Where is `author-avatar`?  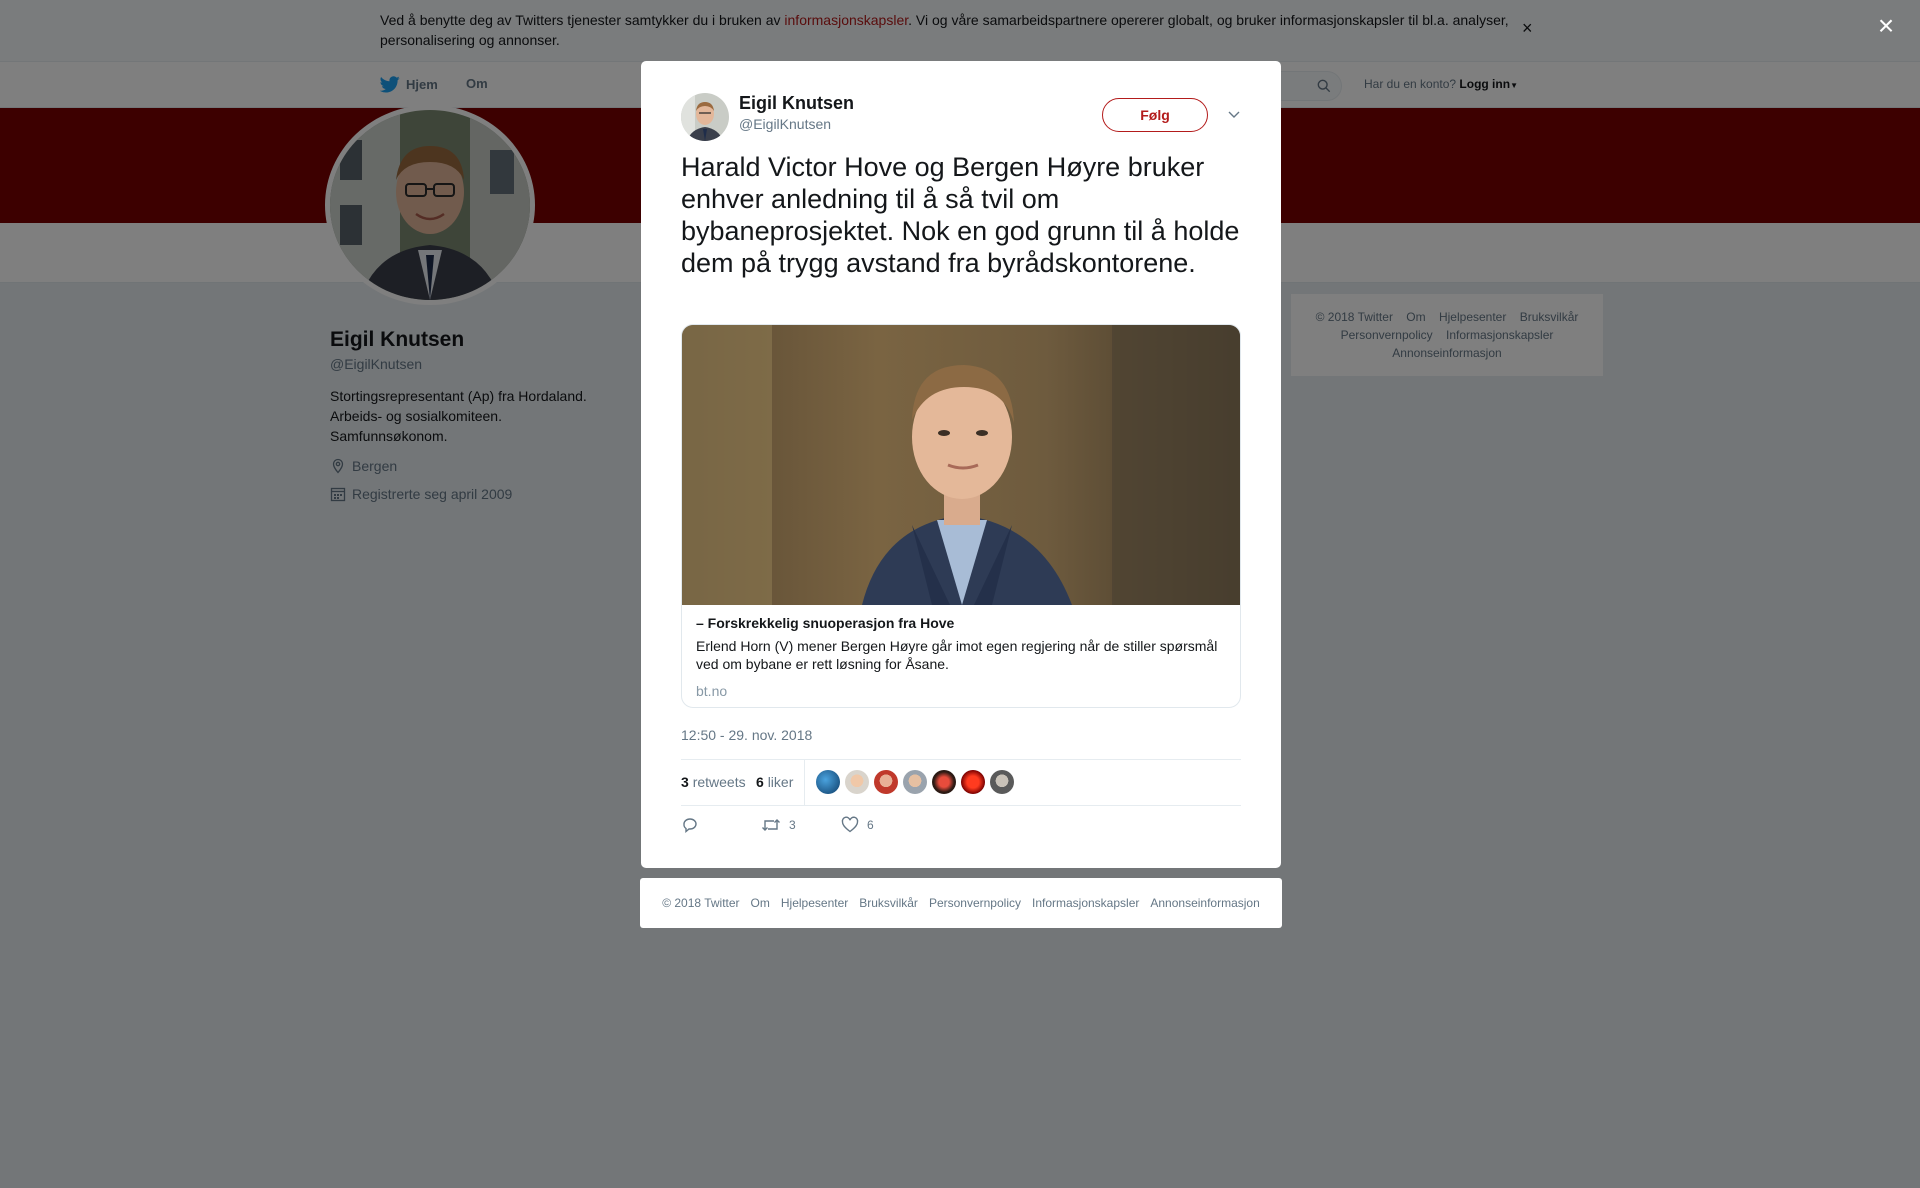 author-avatar is located at coordinates (705, 117).